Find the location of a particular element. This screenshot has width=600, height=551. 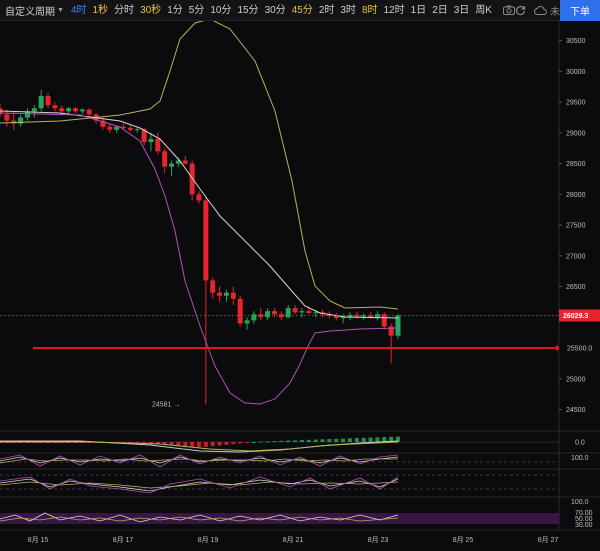

timeframe-3: 30秒 is located at coordinates (150, 10).